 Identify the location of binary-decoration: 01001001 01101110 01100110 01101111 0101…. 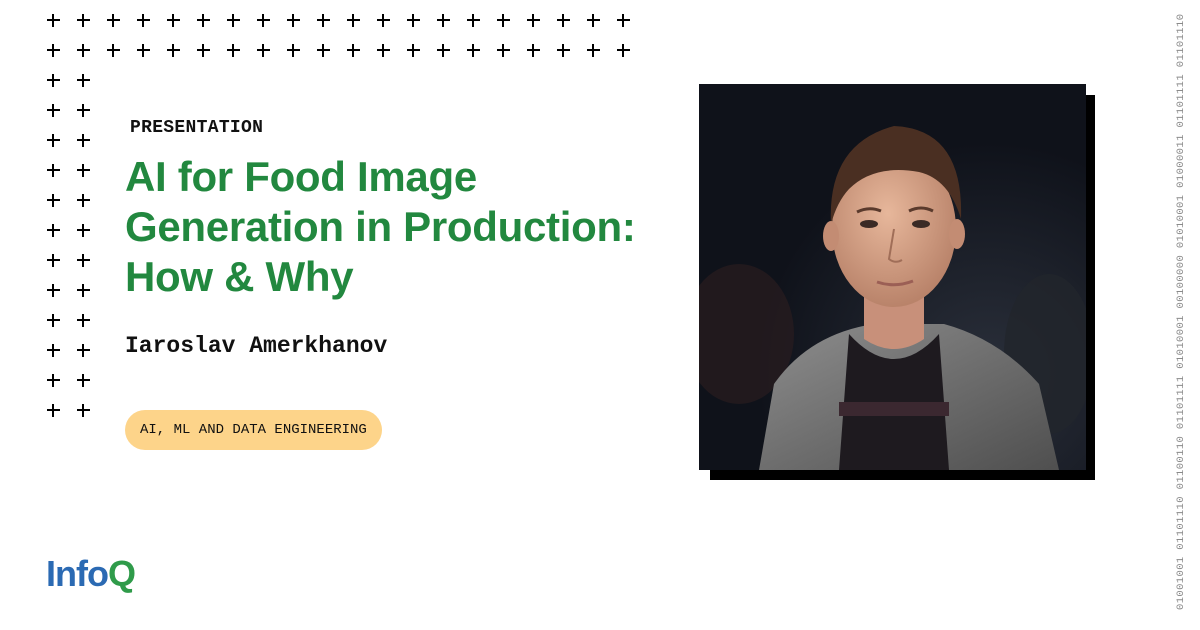
(1181, 311).